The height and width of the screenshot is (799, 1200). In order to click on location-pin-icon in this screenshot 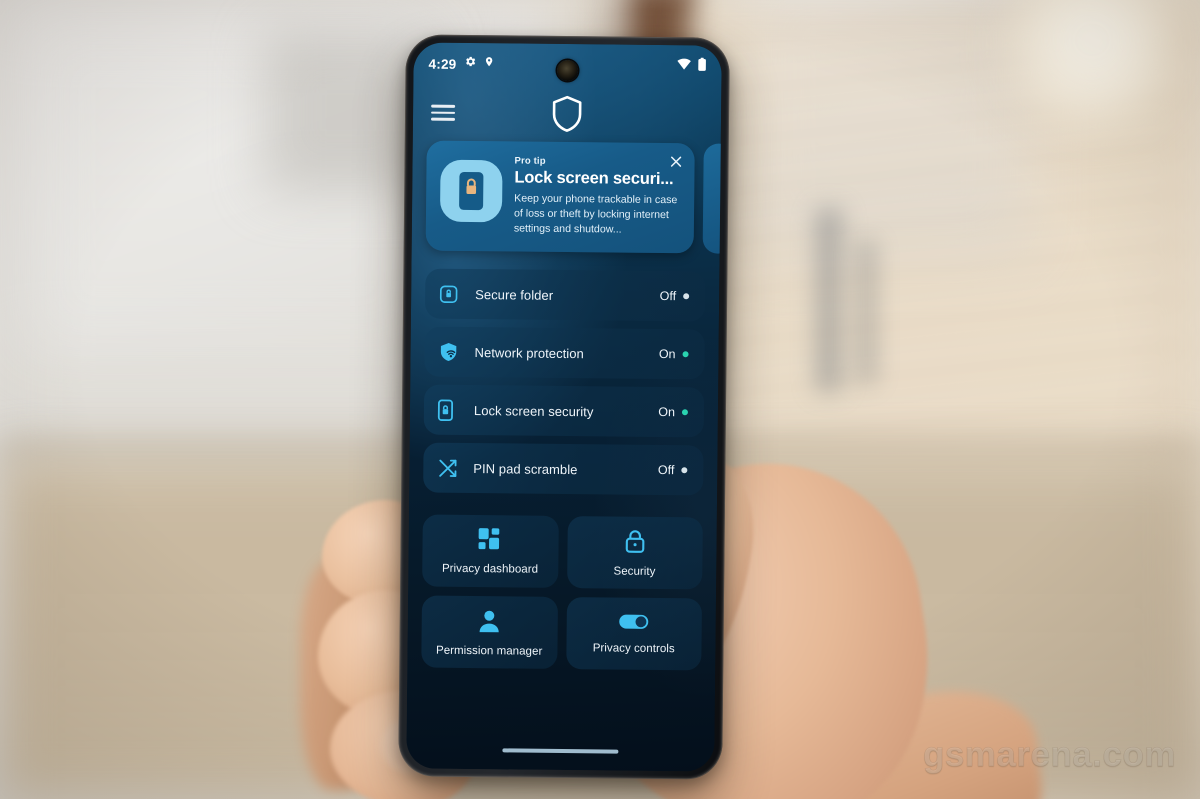, I will do `click(488, 64)`.